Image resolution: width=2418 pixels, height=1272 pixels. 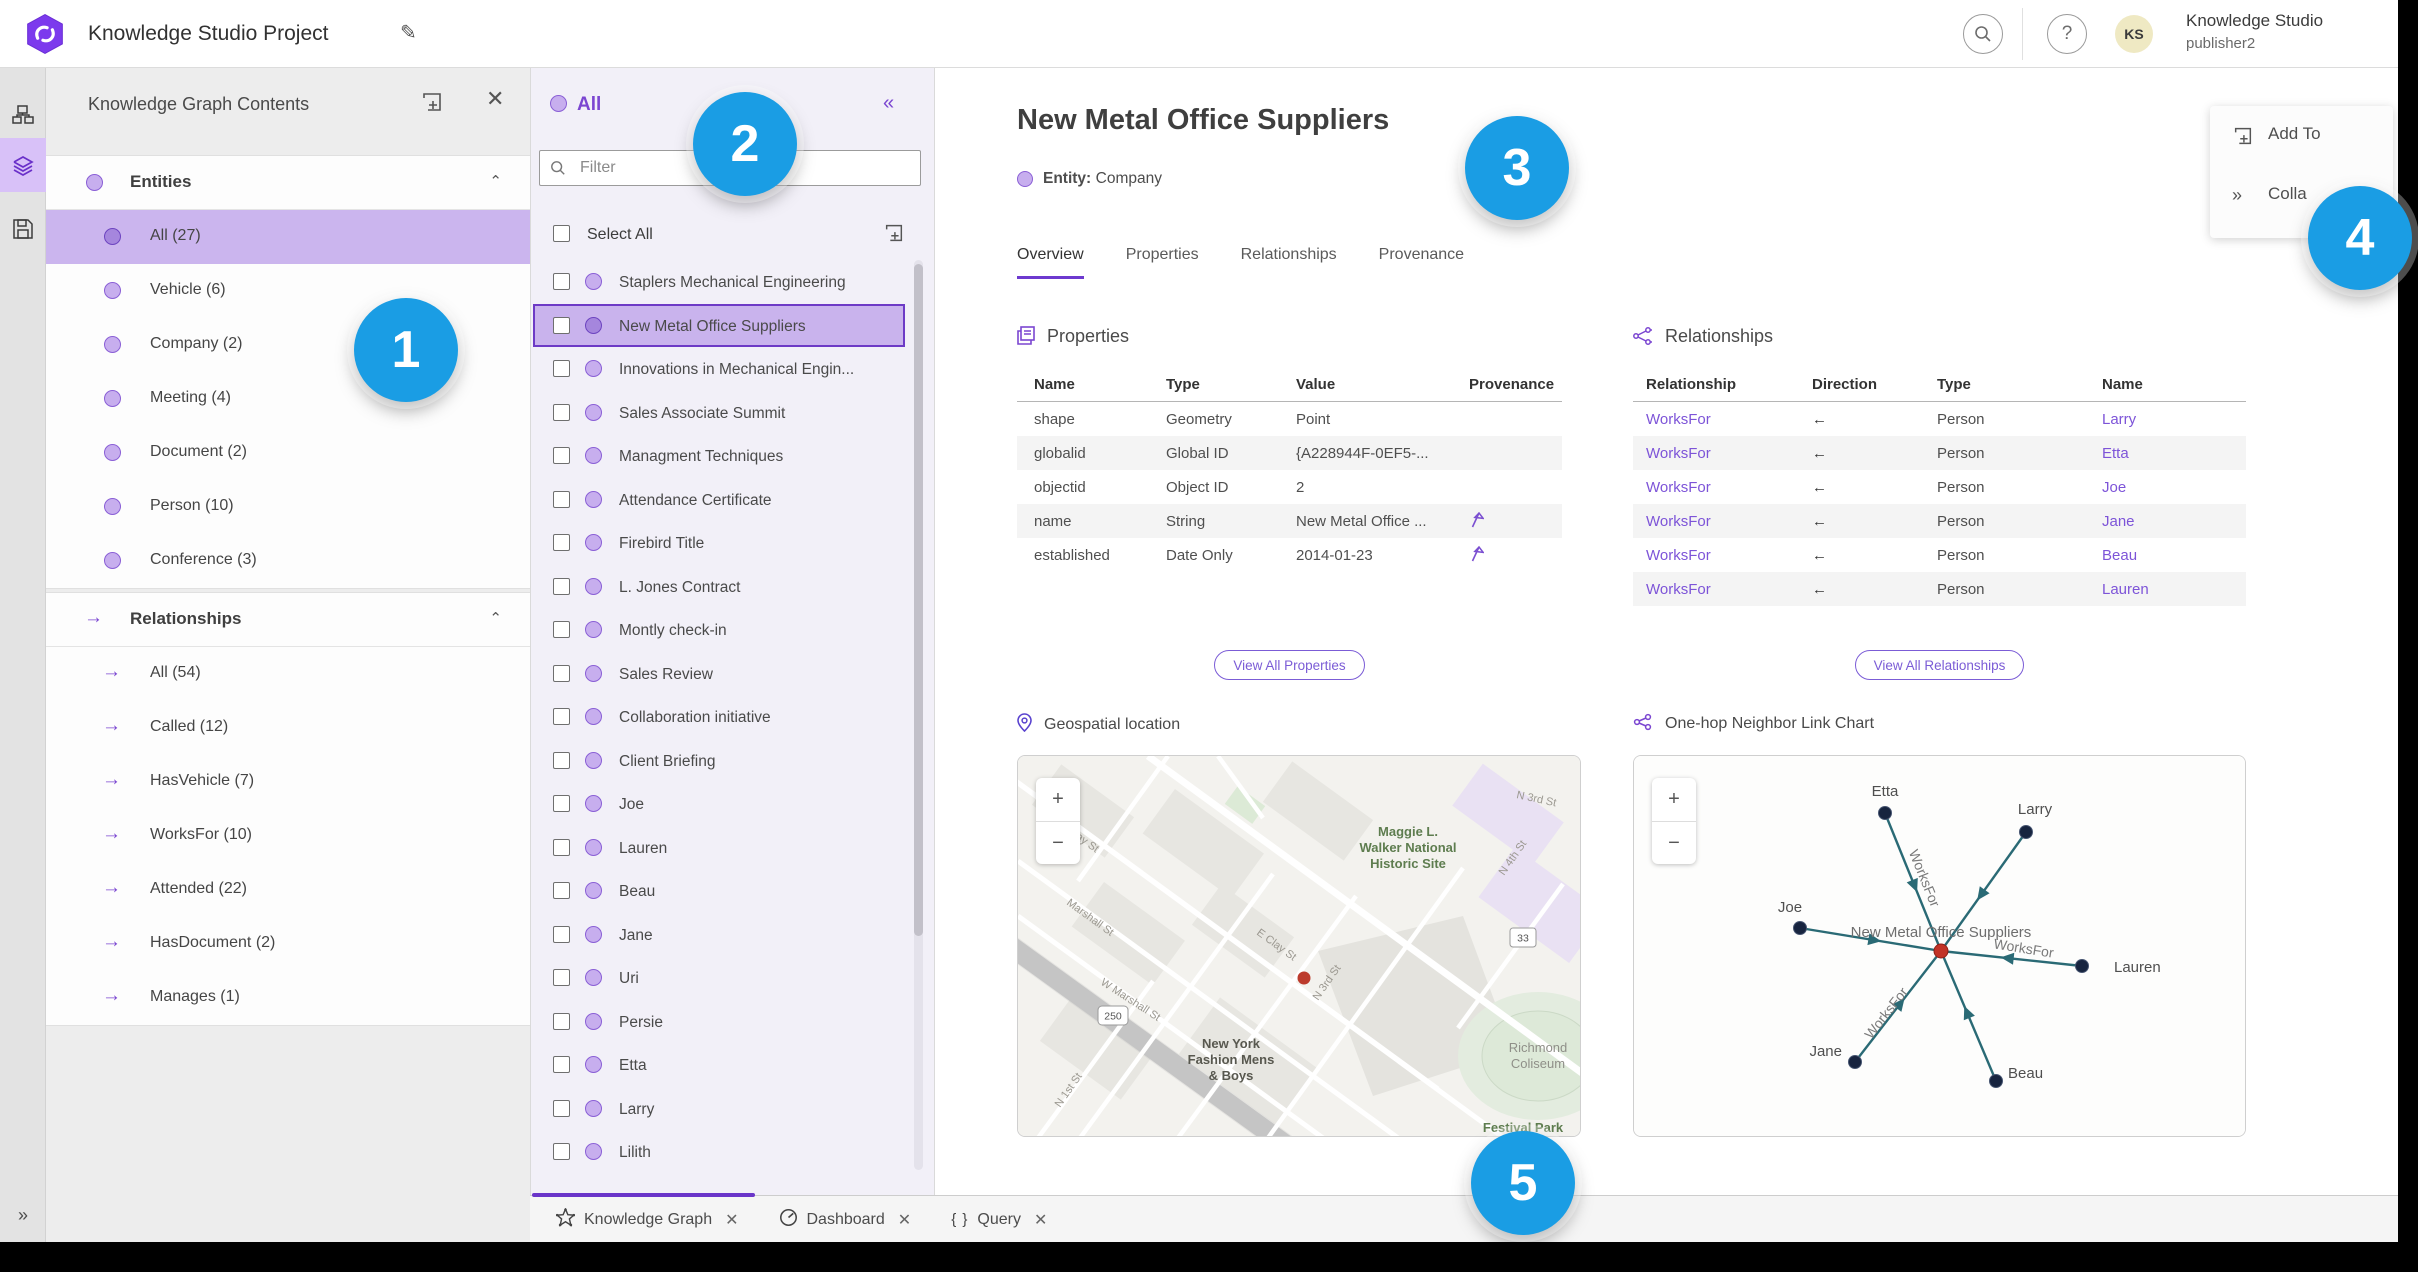 What do you see at coordinates (719, 1065) in the screenshot?
I see `list-item: Etta` at bounding box center [719, 1065].